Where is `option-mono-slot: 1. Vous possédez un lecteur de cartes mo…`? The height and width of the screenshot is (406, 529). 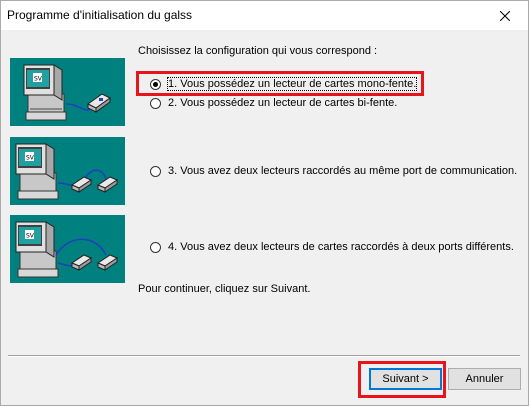
option-mono-slot: 1. Vous possédez un lecteur de cartes mo… is located at coordinates (284, 84).